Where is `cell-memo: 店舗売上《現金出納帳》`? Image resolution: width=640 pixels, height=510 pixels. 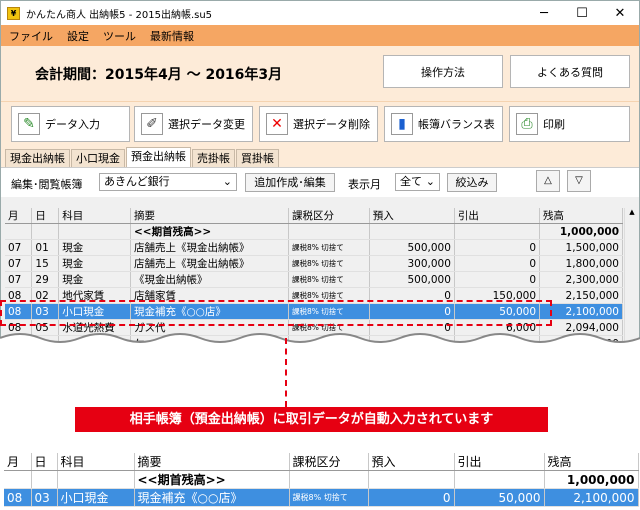
cell-memo: 店舗売上《現金出納帳》 is located at coordinates (210, 247).